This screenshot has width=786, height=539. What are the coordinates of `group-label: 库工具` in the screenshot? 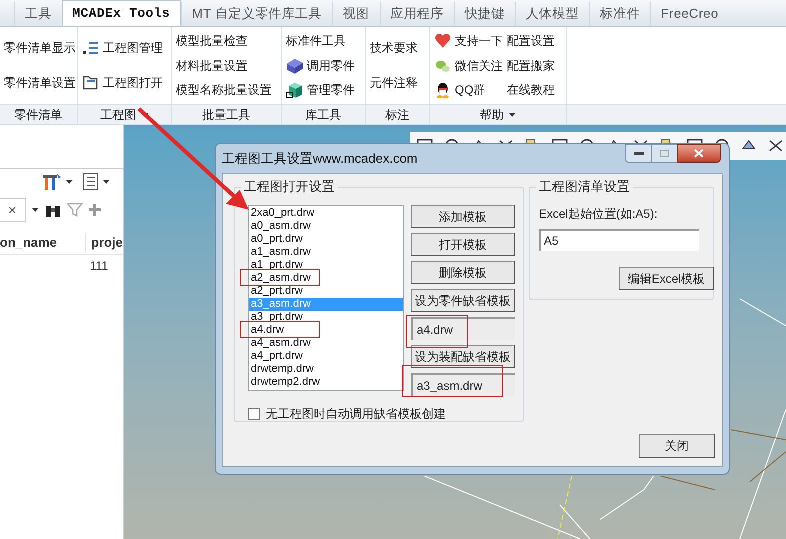 It's located at (324, 115).